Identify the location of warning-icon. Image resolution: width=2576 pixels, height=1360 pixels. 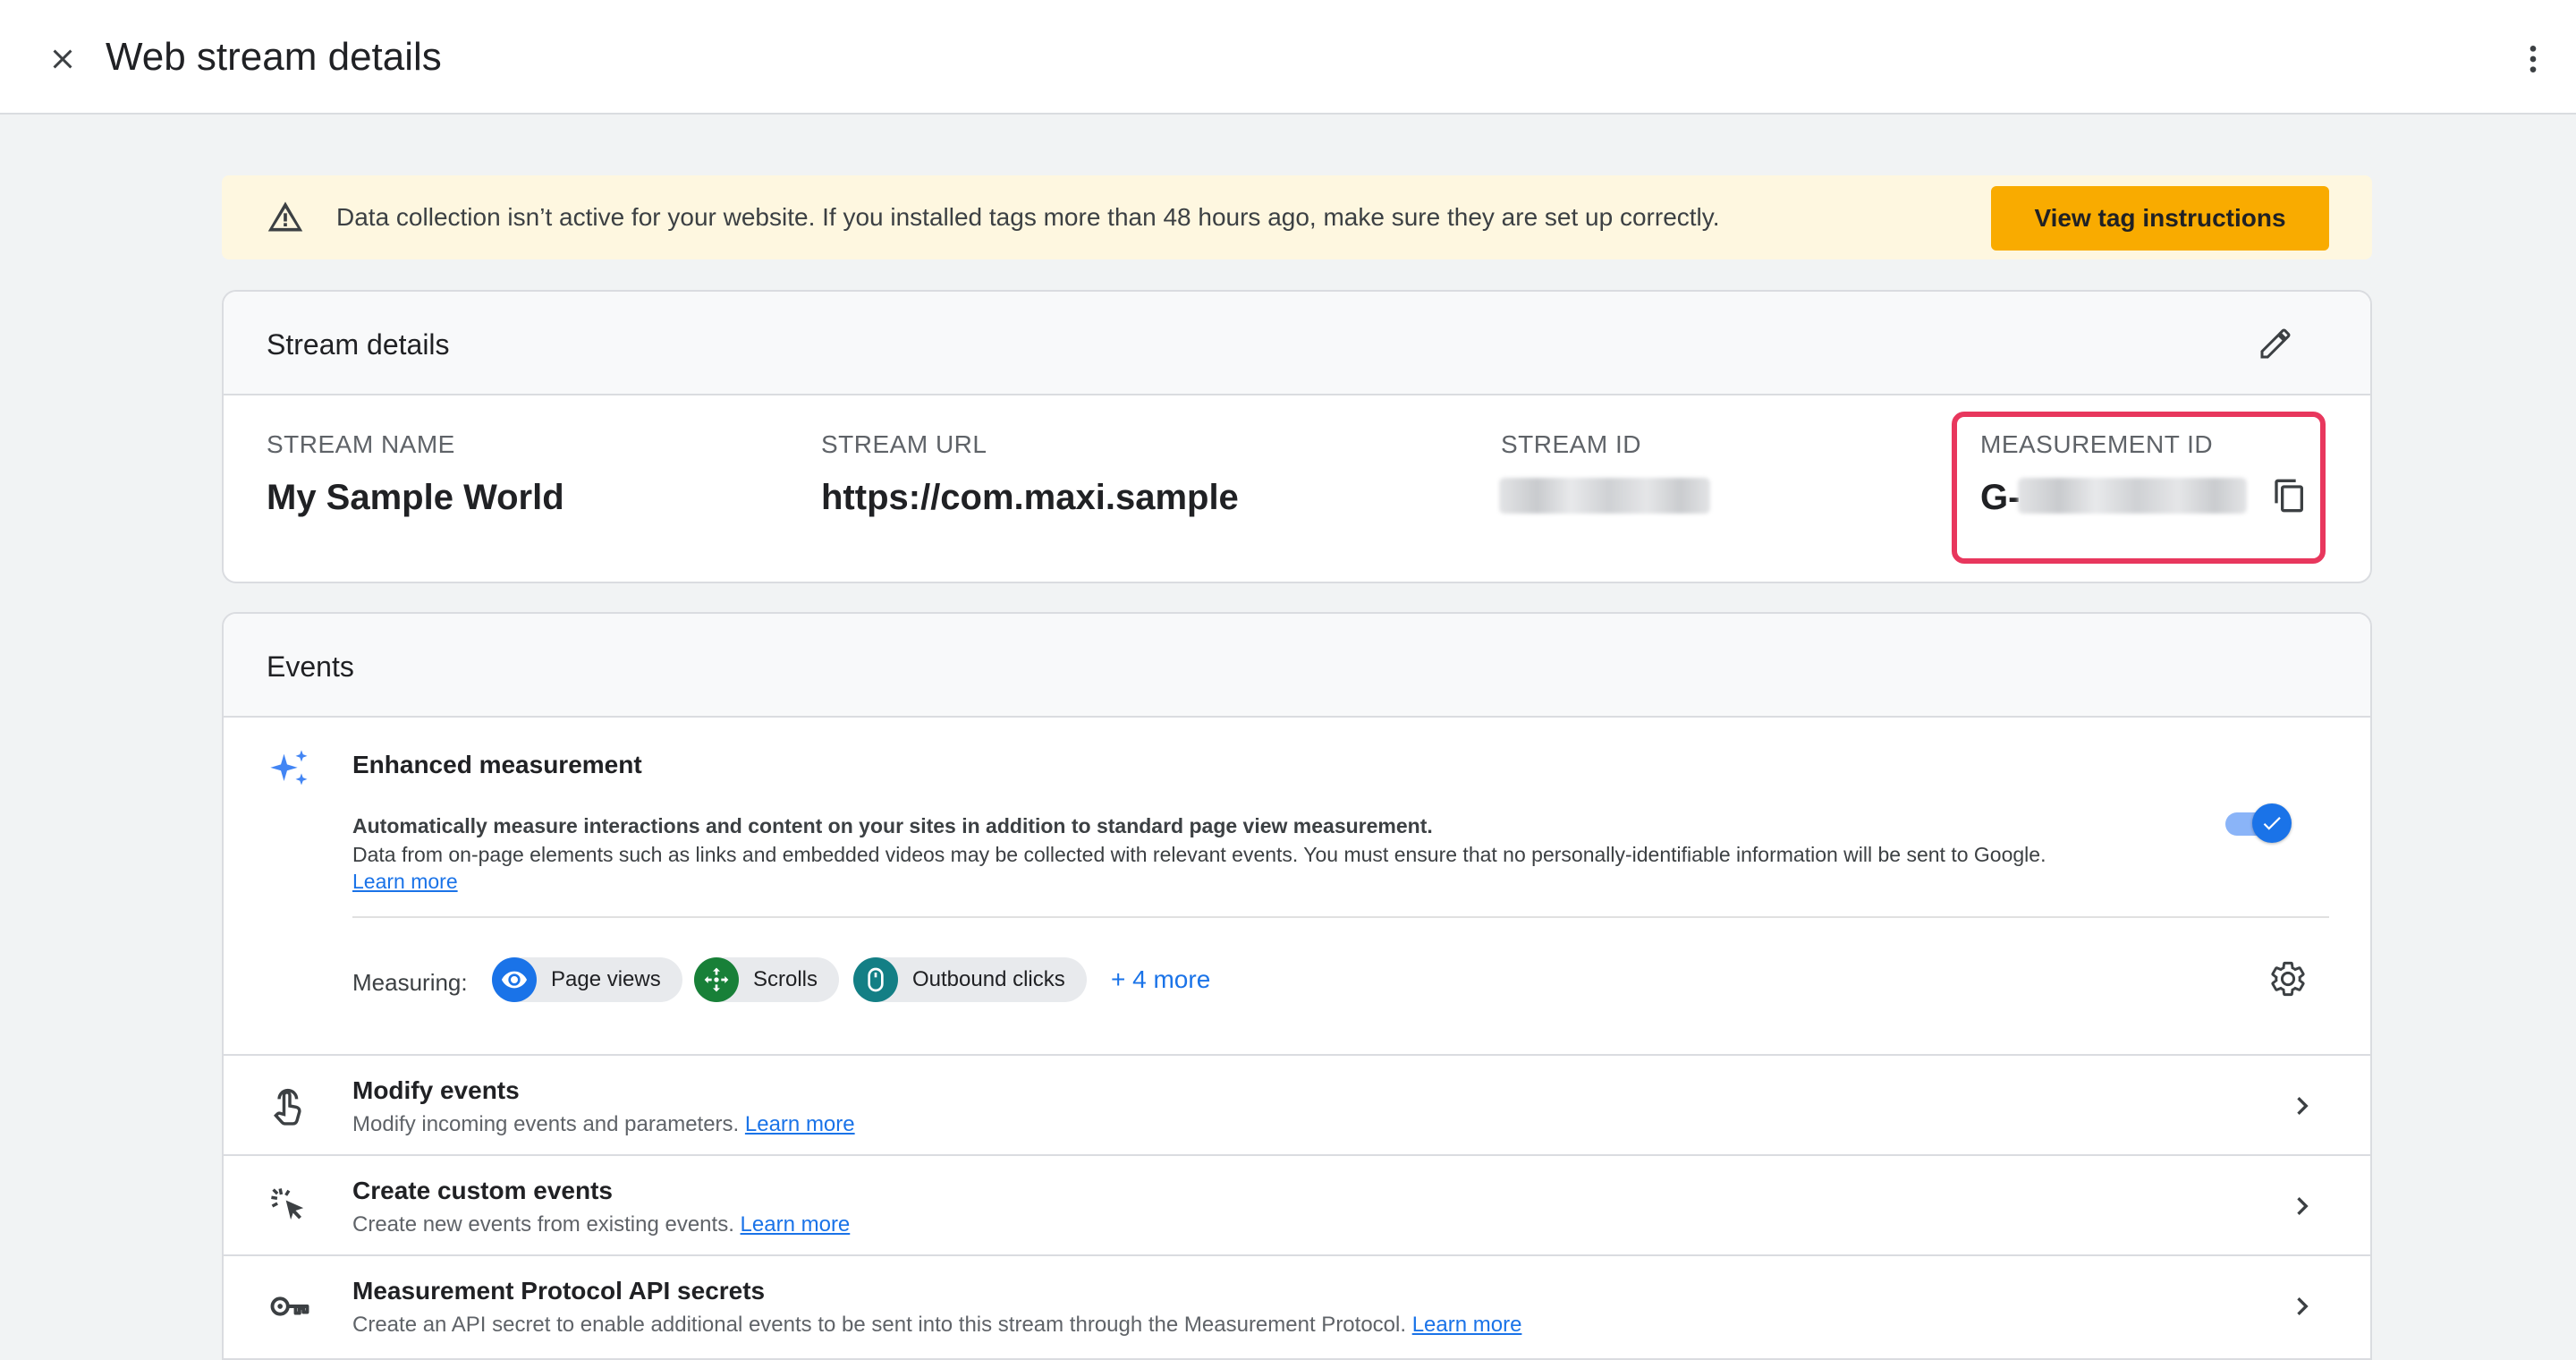
(285, 216).